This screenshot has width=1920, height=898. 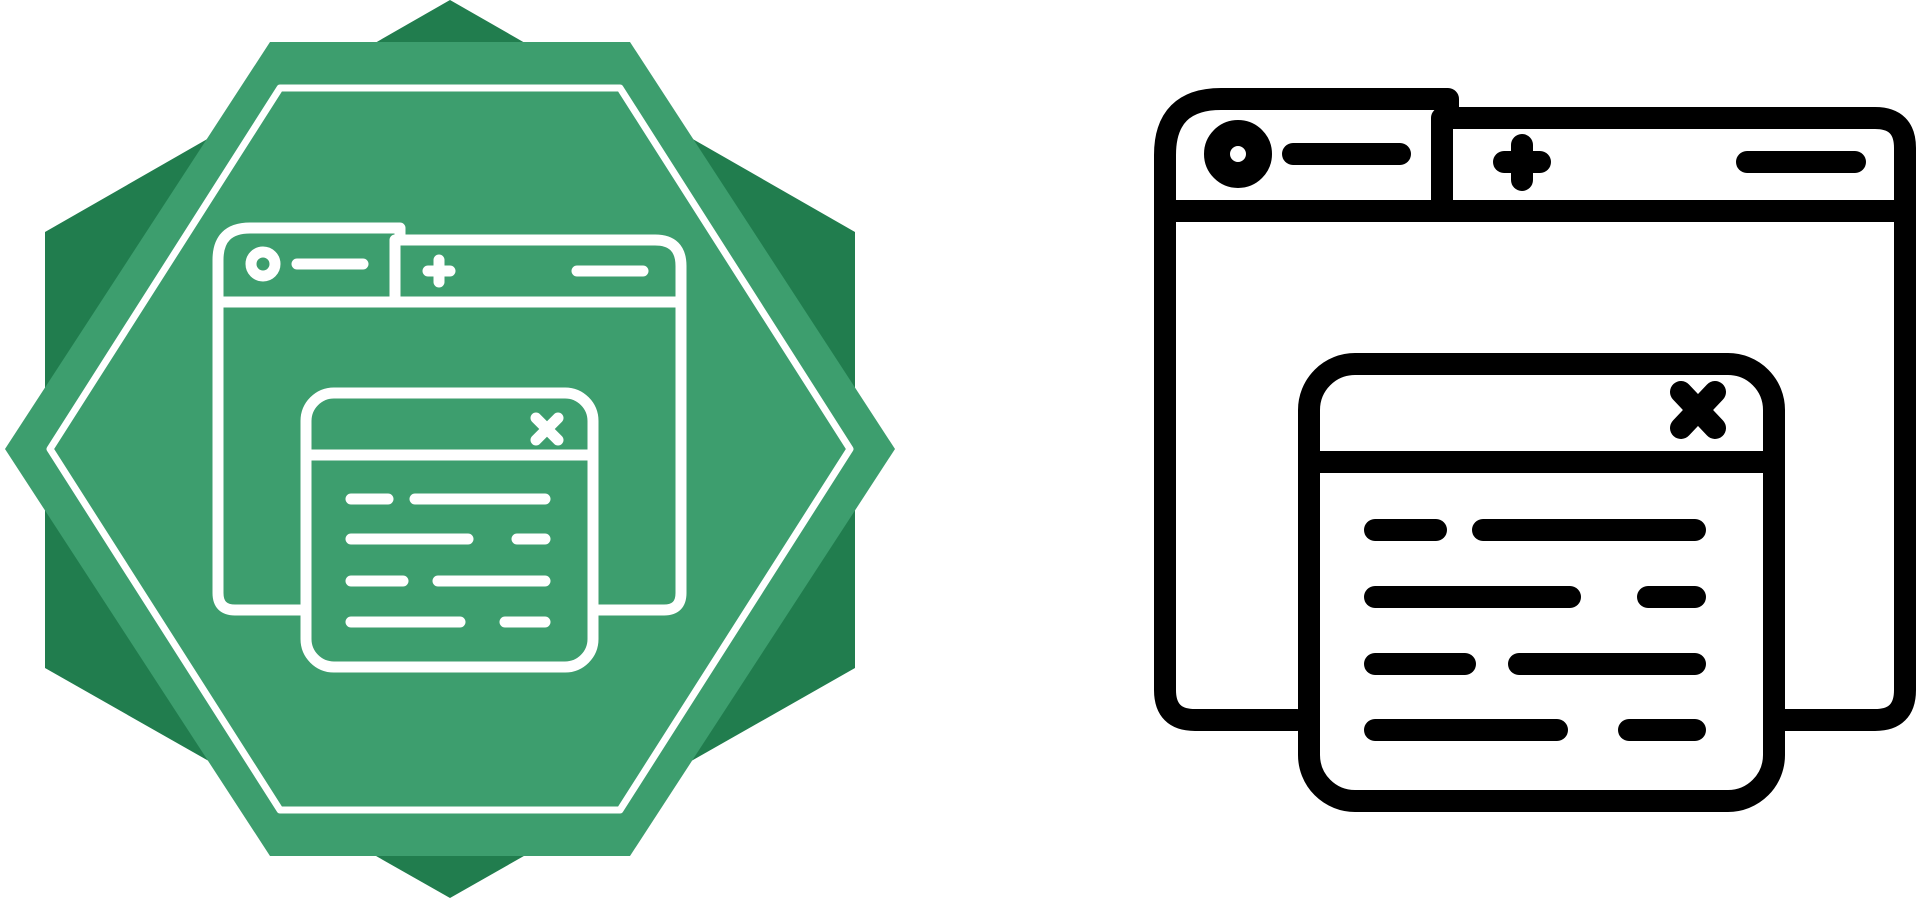 I want to click on plus-icon, so click(x=1522, y=162).